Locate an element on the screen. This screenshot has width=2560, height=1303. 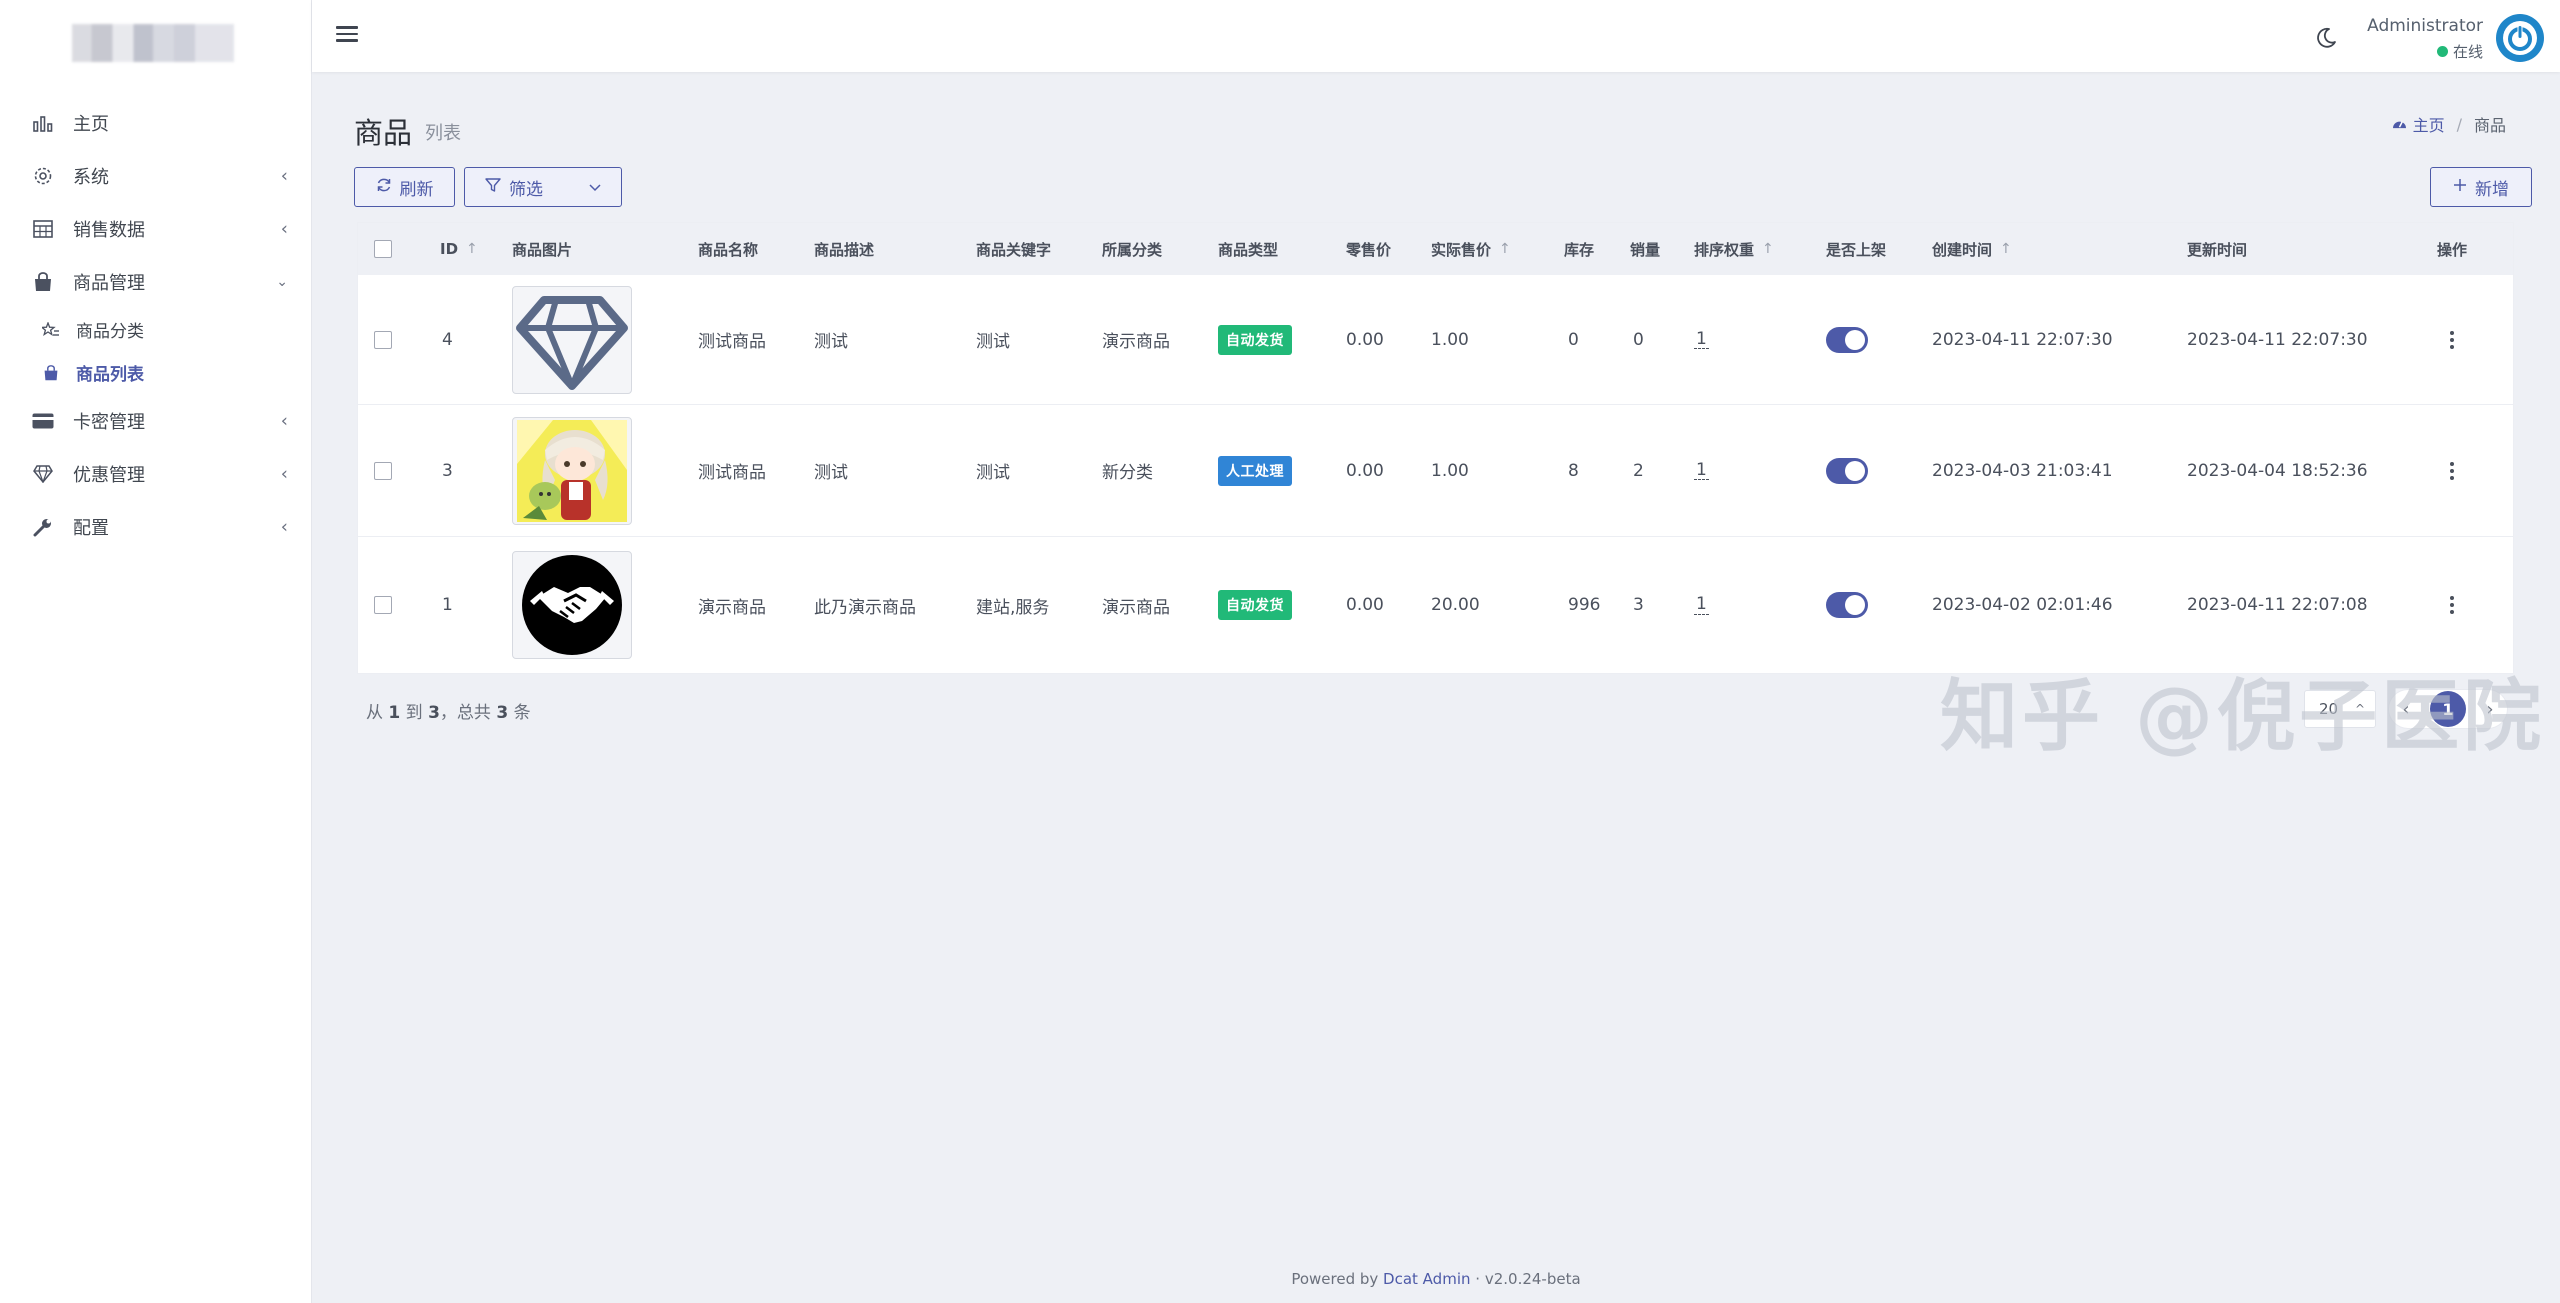
column-header-actions: 操作 is located at coordinates (2452, 249).